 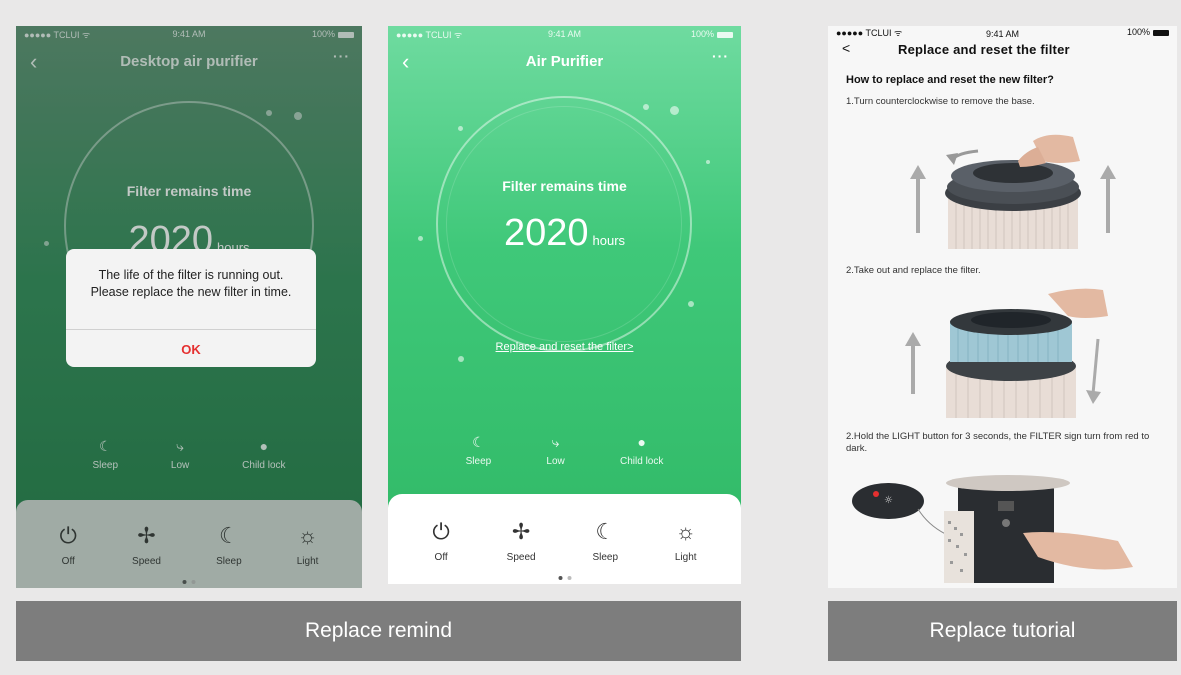 What do you see at coordinates (720, 56) in the screenshot?
I see `more-icon: ···` at bounding box center [720, 56].